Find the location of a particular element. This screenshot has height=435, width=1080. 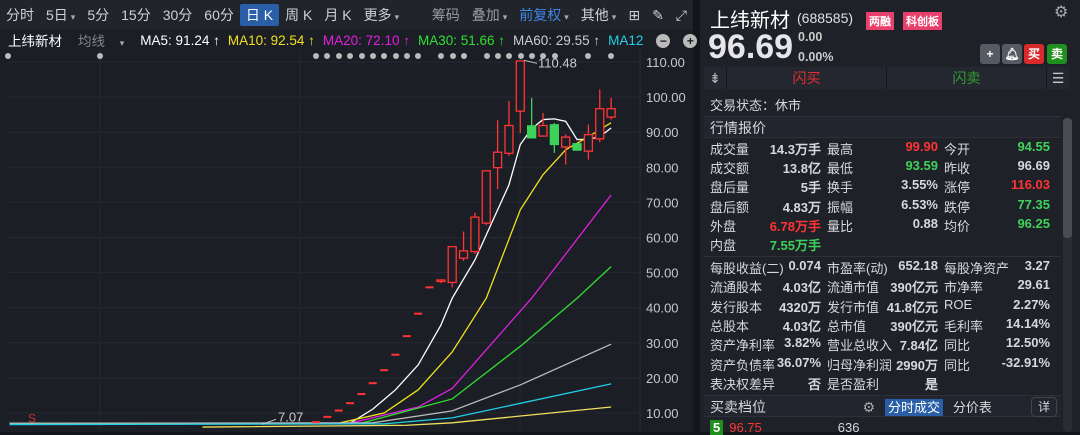

tab-30min: 30分 is located at coordinates (178, 15).